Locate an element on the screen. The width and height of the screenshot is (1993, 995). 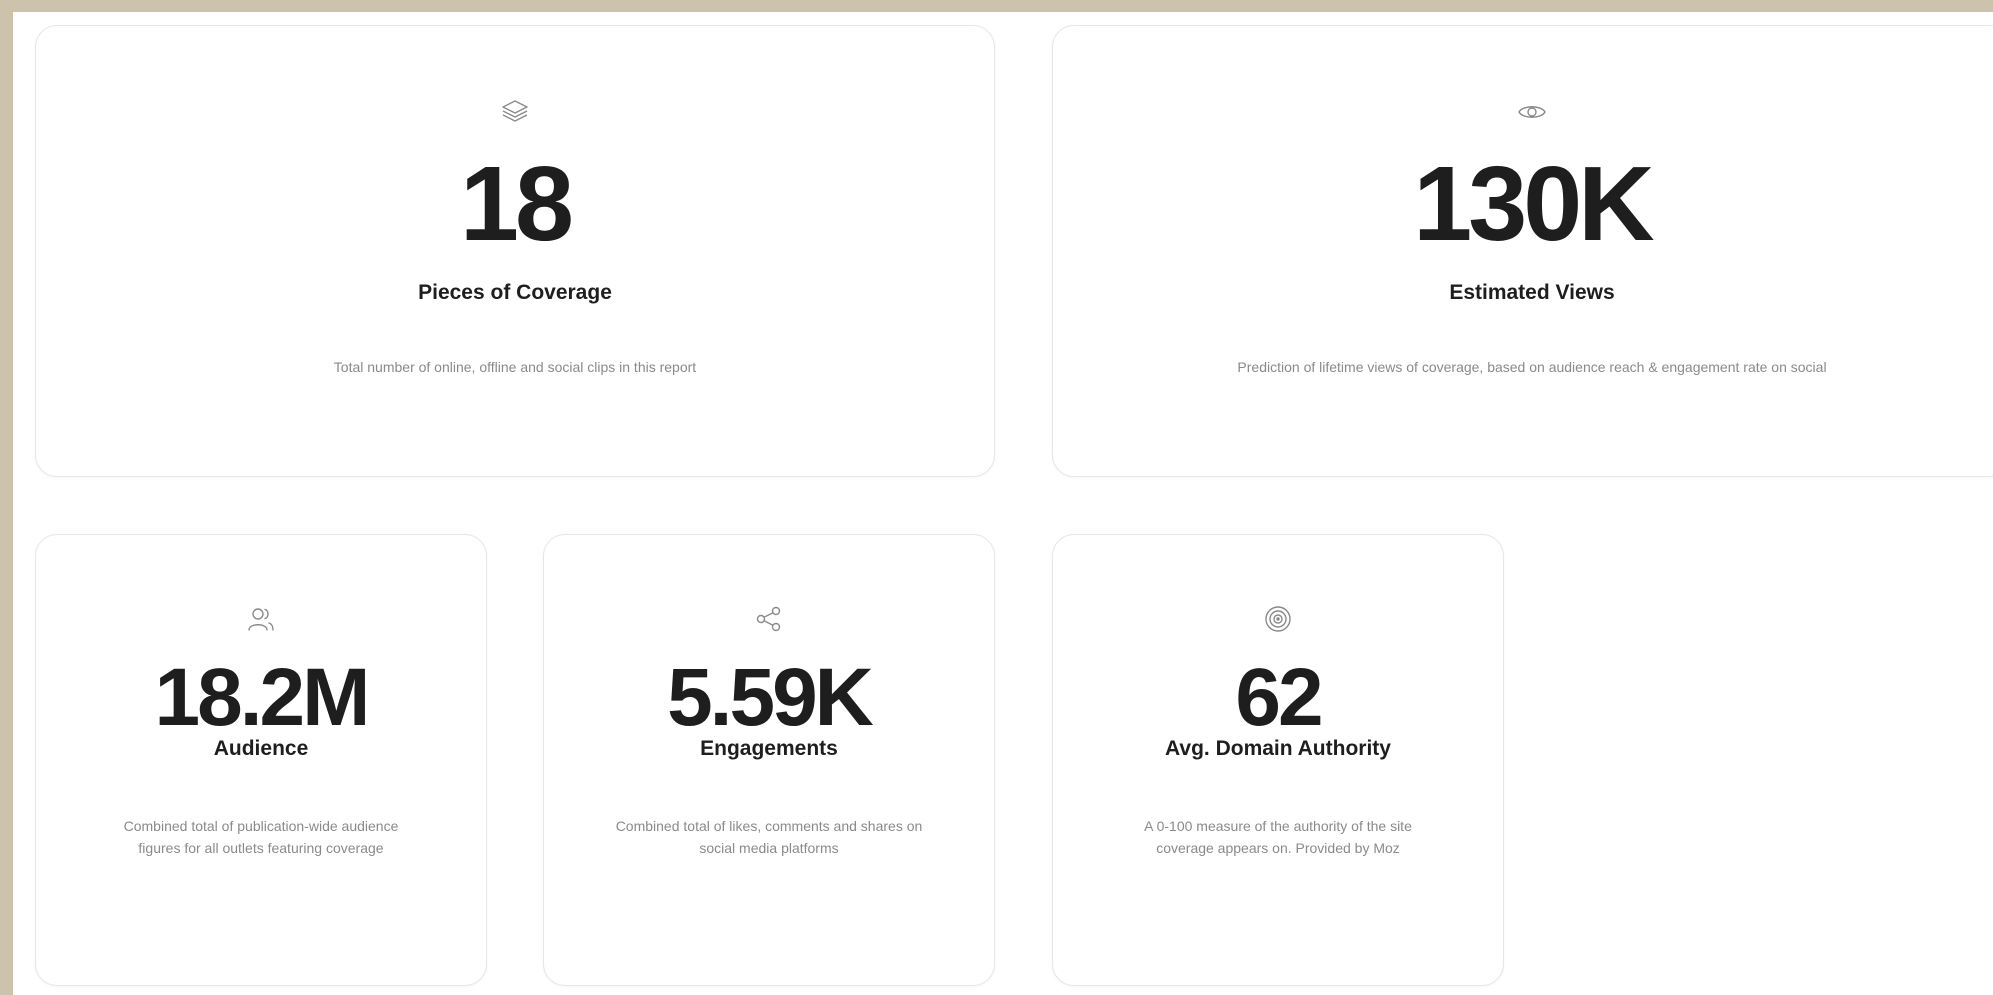
frame-border-left is located at coordinates (6, 497).